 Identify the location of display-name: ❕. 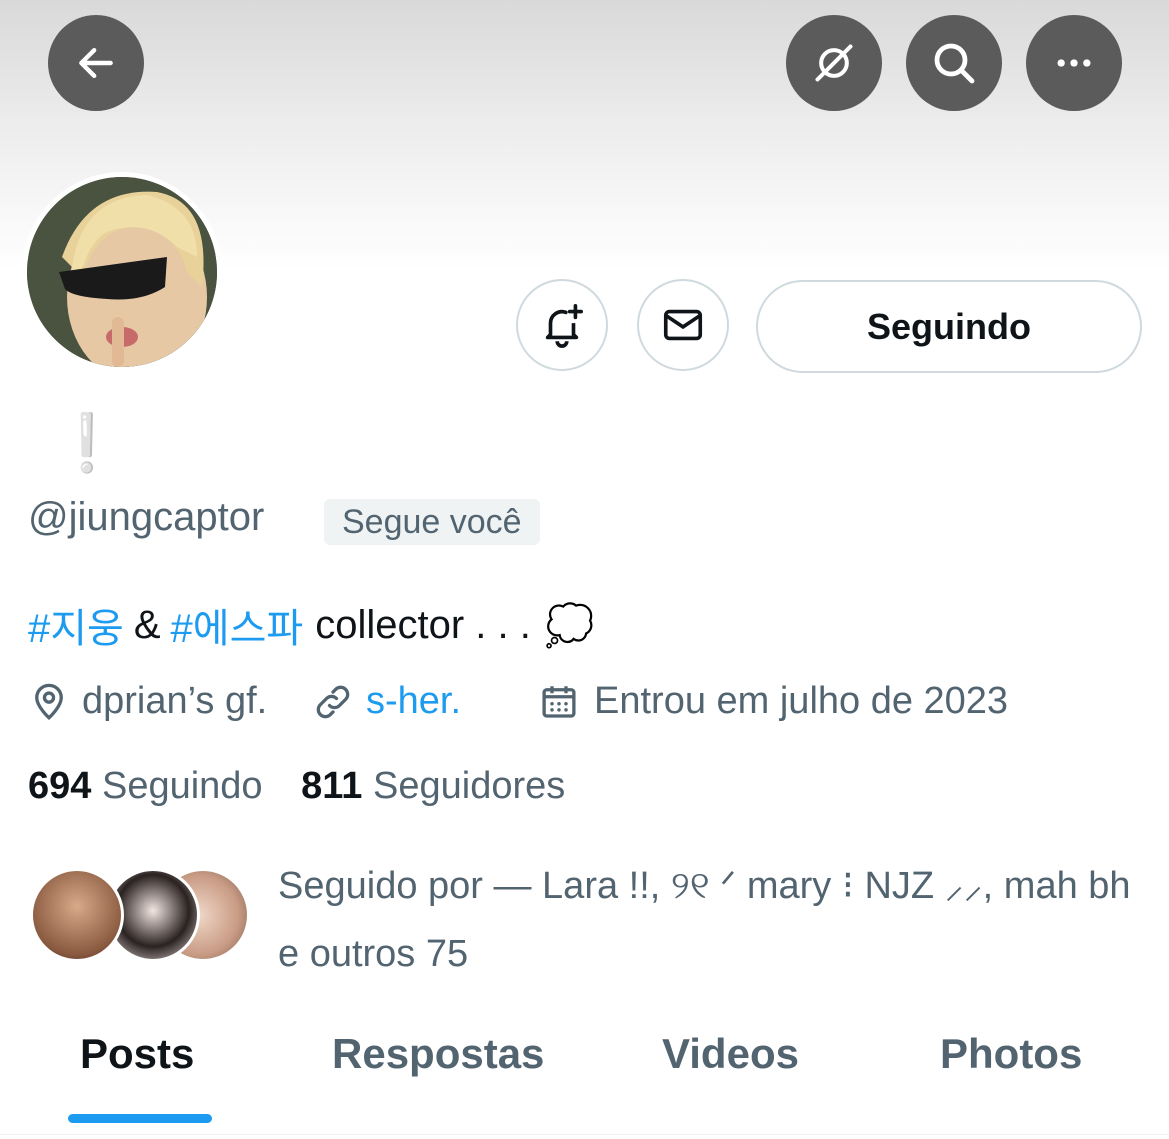
(87, 442).